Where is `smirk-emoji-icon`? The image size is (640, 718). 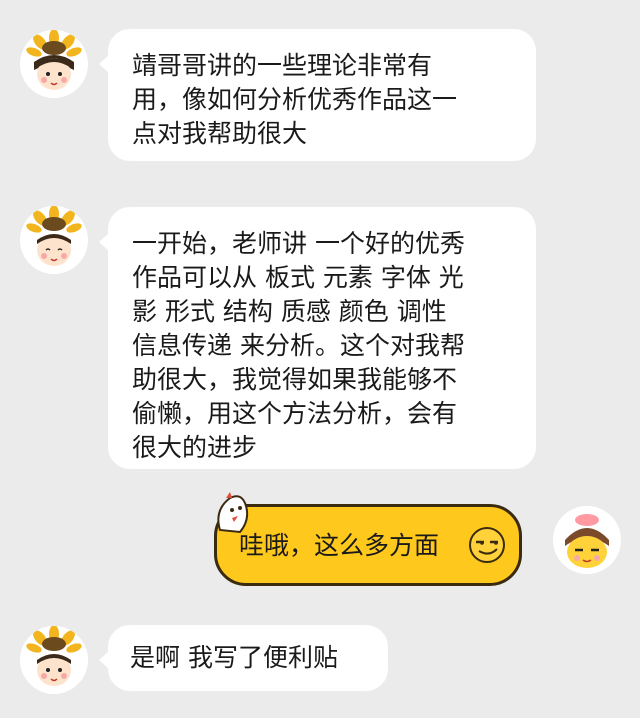
smirk-emoji-icon is located at coordinates (487, 545).